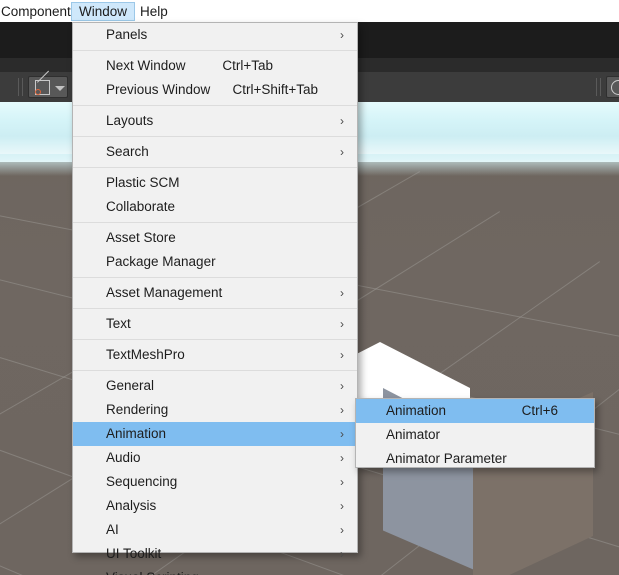  What do you see at coordinates (275, 89) in the screenshot?
I see `menu-item-shortcut: Ctrl+Shift+Tab` at bounding box center [275, 89].